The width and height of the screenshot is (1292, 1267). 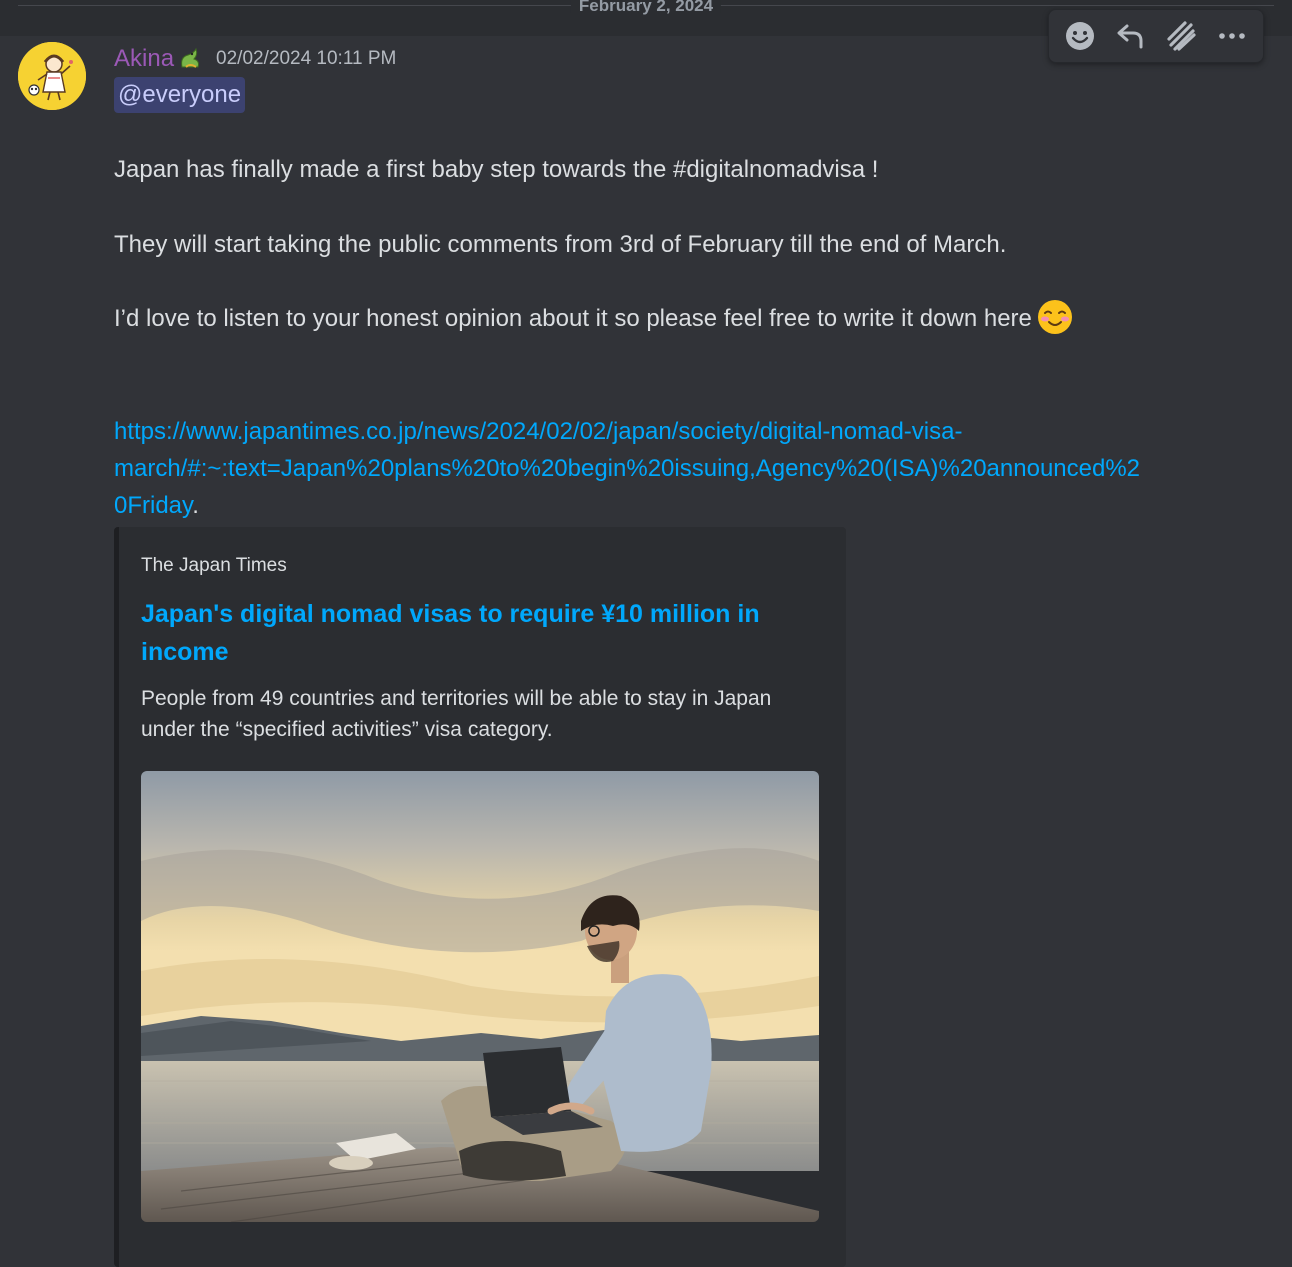 I want to click on link-suffix: ., so click(x=195, y=505).